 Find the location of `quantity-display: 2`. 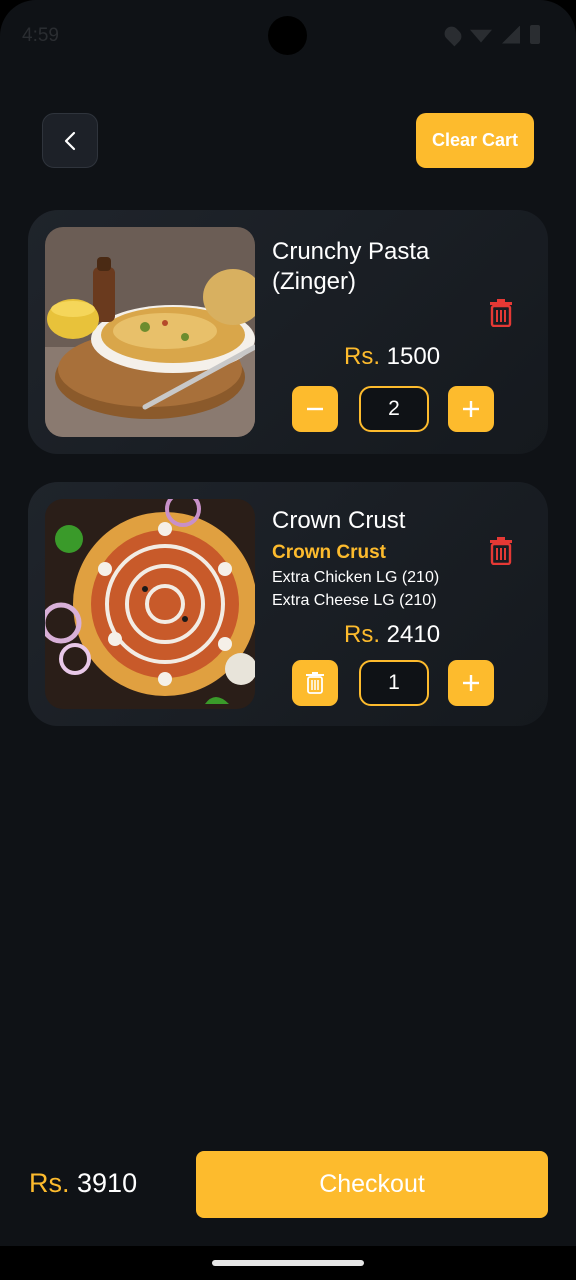

quantity-display: 2 is located at coordinates (394, 409).